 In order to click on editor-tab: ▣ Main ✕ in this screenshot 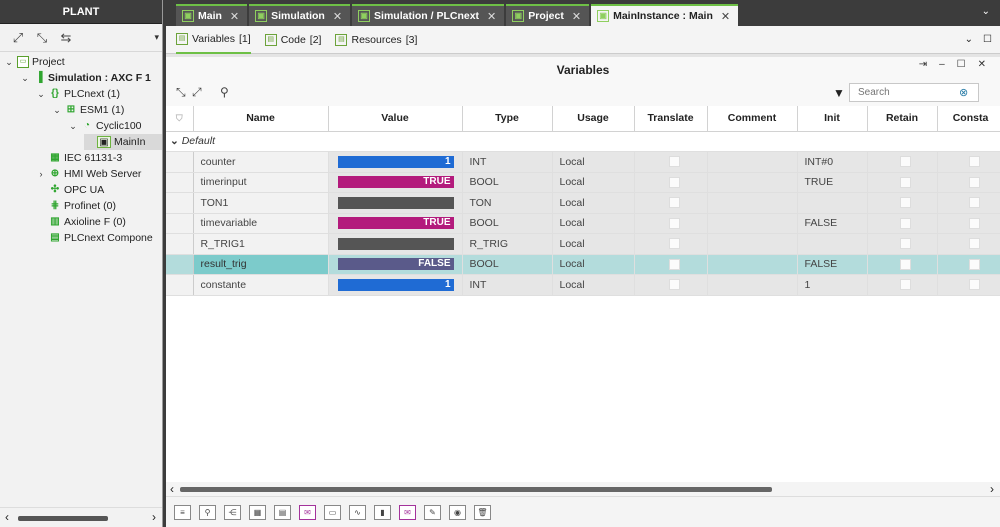, I will do `click(212, 15)`.